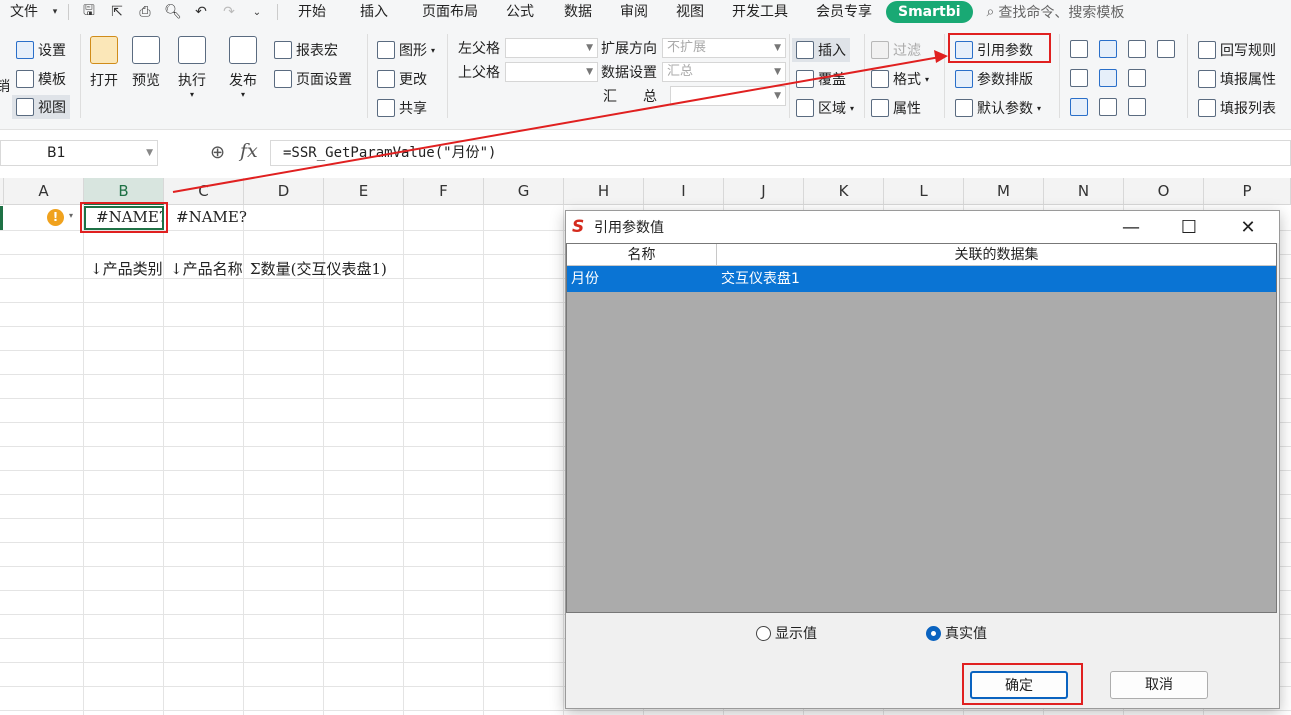  I want to click on radio-display-label: 显示值, so click(796, 634).